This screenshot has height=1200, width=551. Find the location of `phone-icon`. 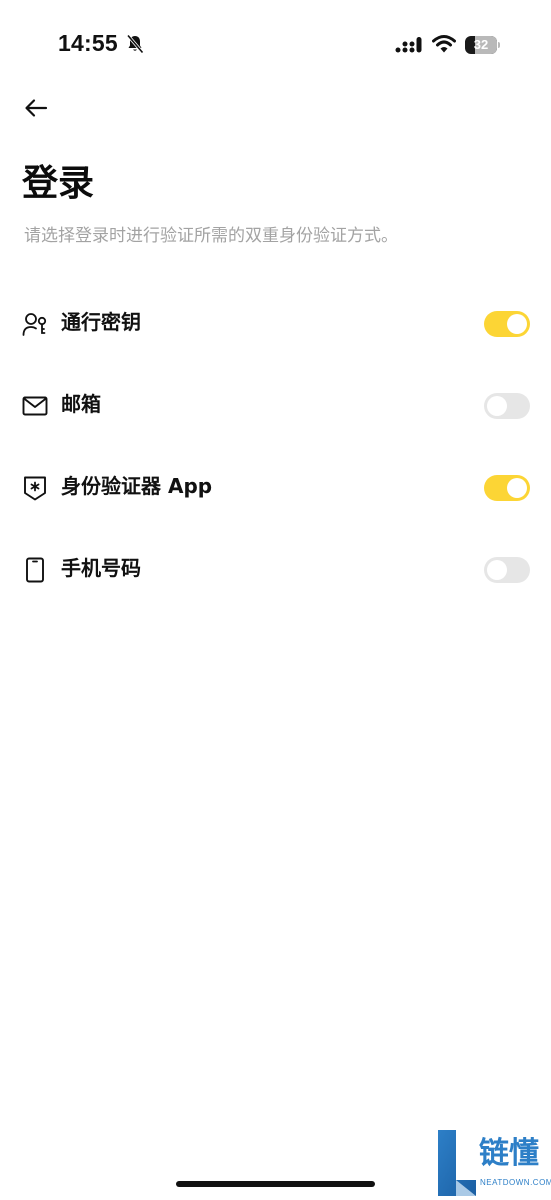

phone-icon is located at coordinates (35, 570).